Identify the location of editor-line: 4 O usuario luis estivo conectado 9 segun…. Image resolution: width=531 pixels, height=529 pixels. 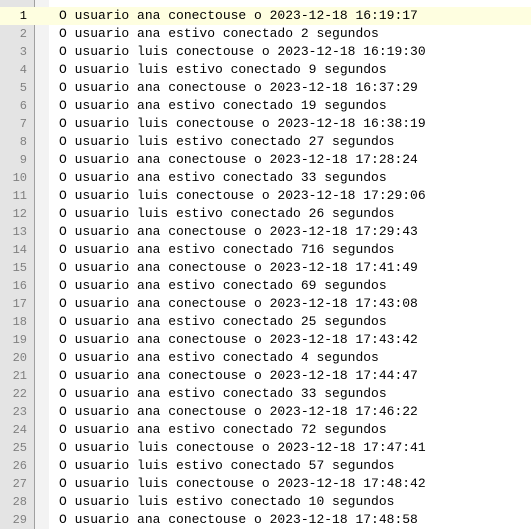
(265, 70).